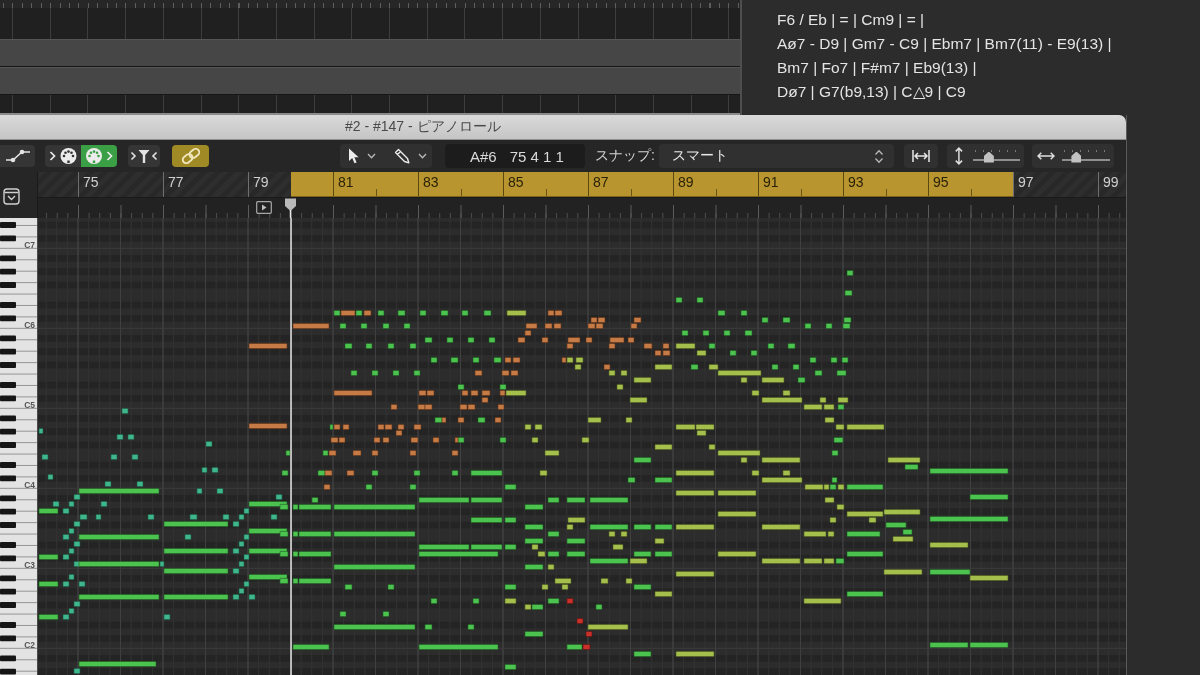 Image resolution: width=1200 pixels, height=675 pixels. What do you see at coordinates (19, 446) in the screenshot?
I see `piano-keyboard-drawing` at bounding box center [19, 446].